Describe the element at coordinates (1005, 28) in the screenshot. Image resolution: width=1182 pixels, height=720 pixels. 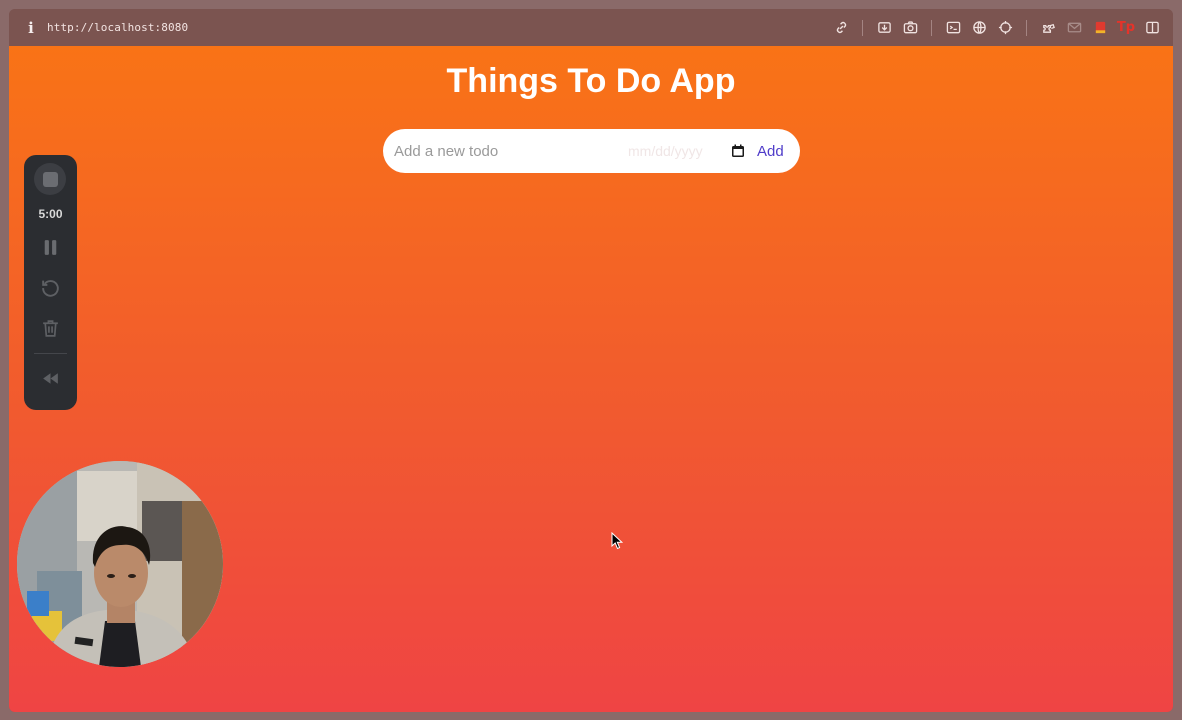
I see `crosshair-icon` at that location.